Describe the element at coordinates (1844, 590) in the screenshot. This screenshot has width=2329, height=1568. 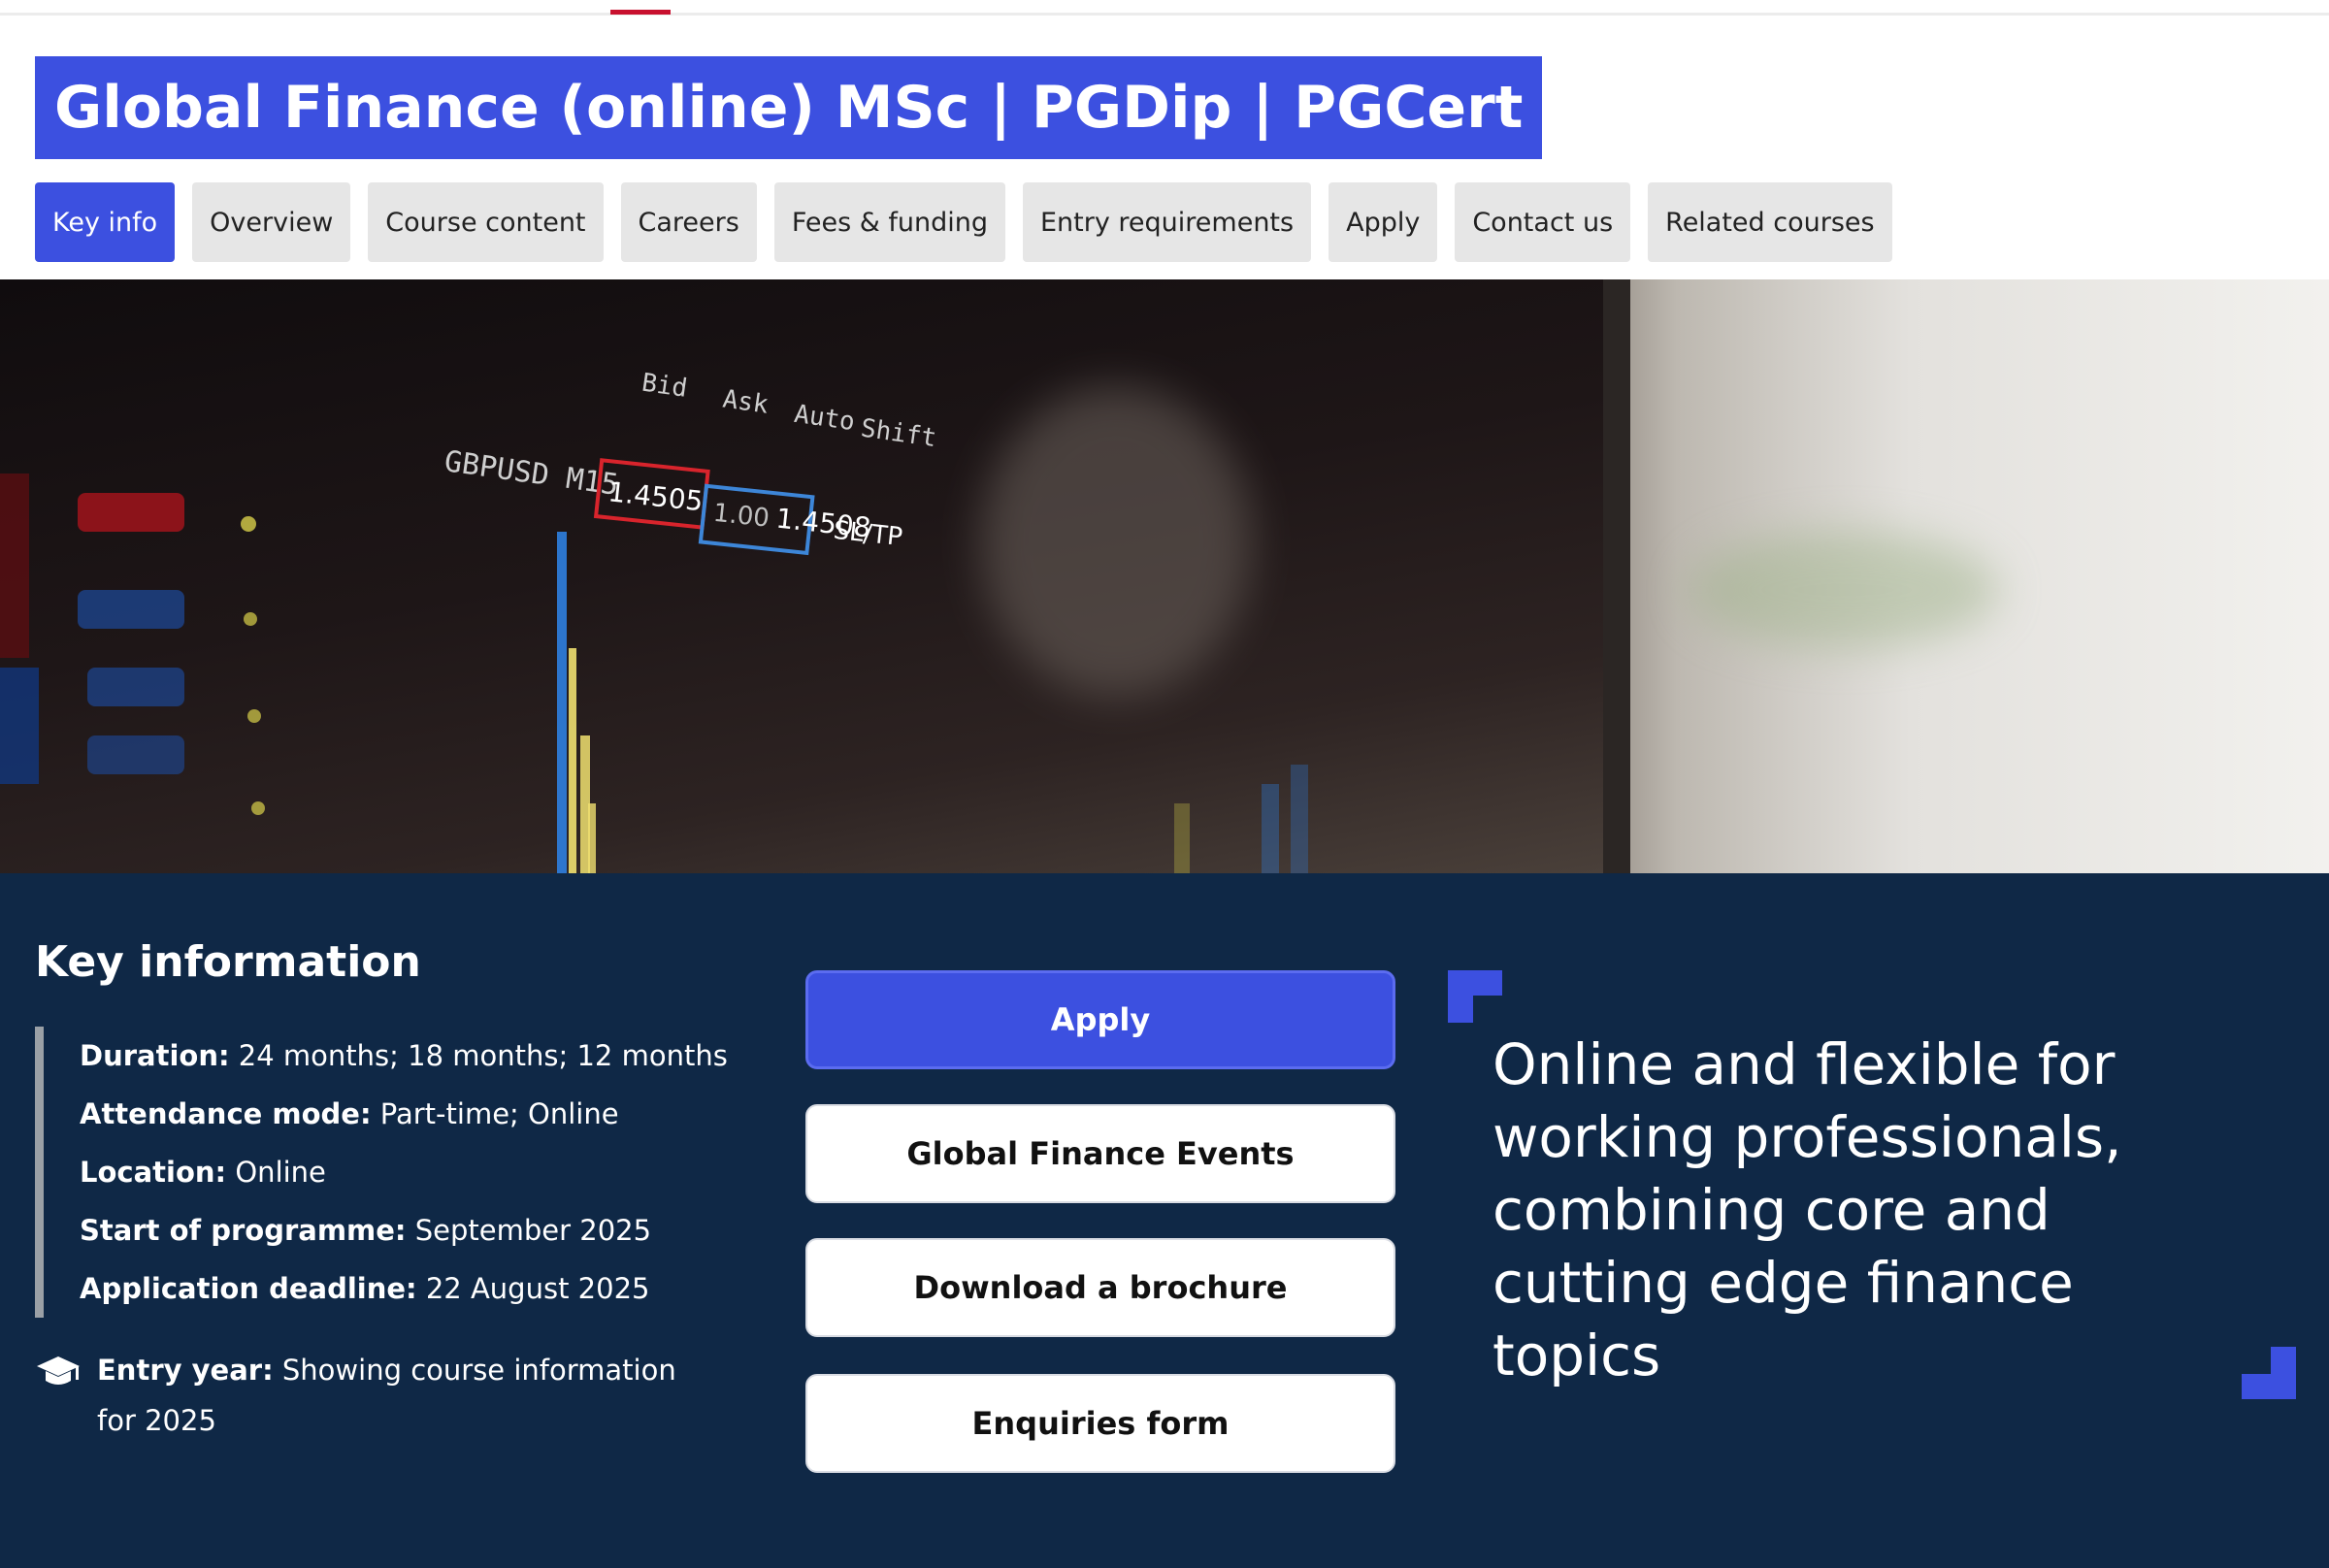
I see `plant-bokeh` at that location.